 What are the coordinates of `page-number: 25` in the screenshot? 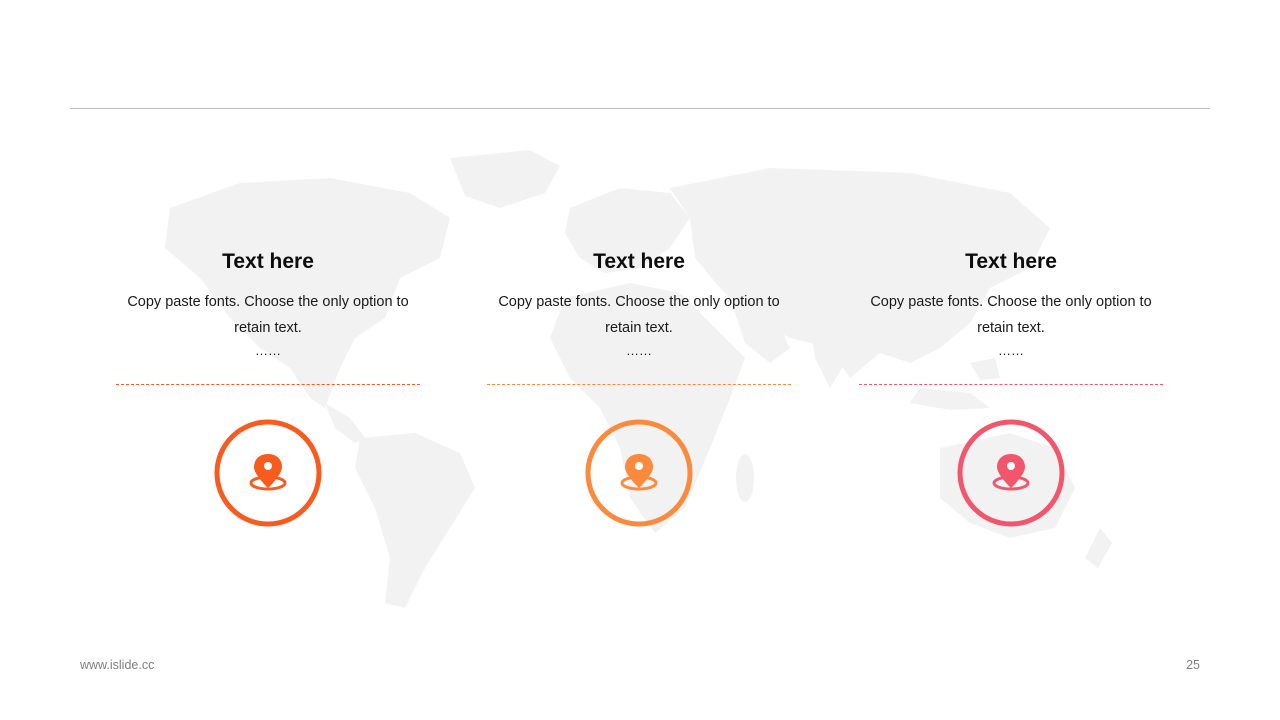 It's located at (1193, 665).